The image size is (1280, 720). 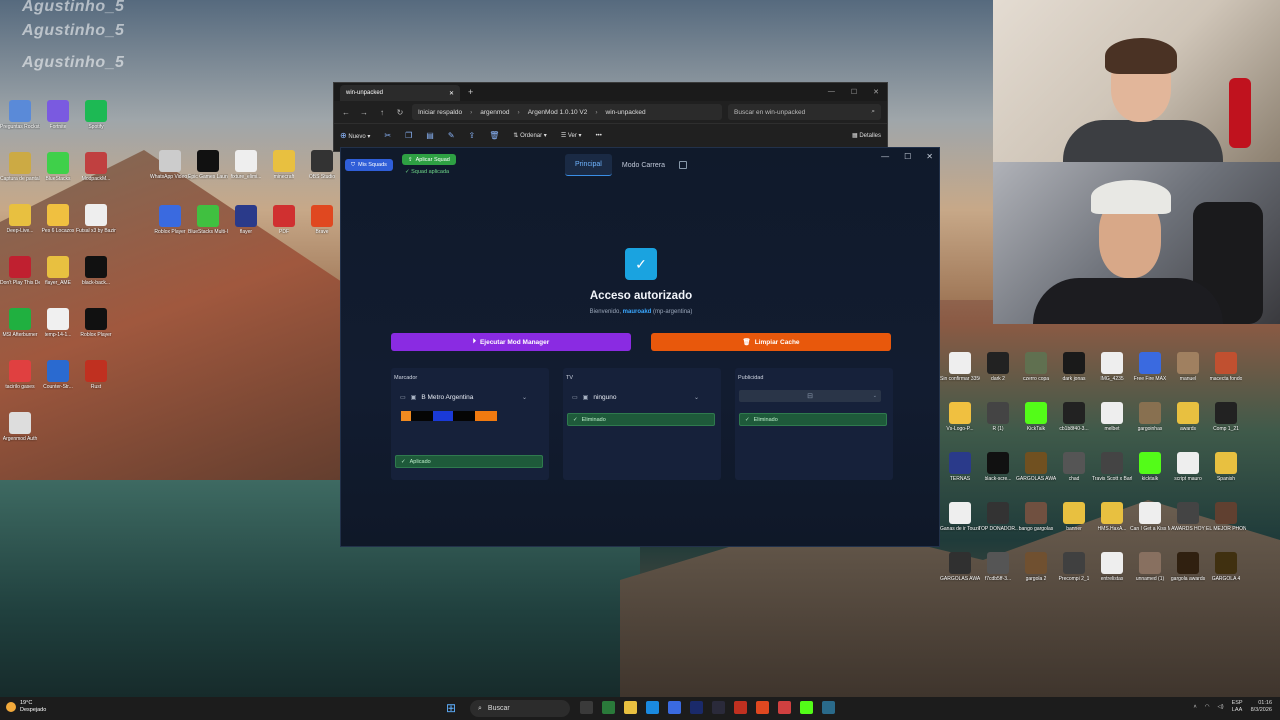 What do you see at coordinates (170, 165) in the screenshot?
I see `desktop-icon: WhatsApp Video 2025-` at bounding box center [170, 165].